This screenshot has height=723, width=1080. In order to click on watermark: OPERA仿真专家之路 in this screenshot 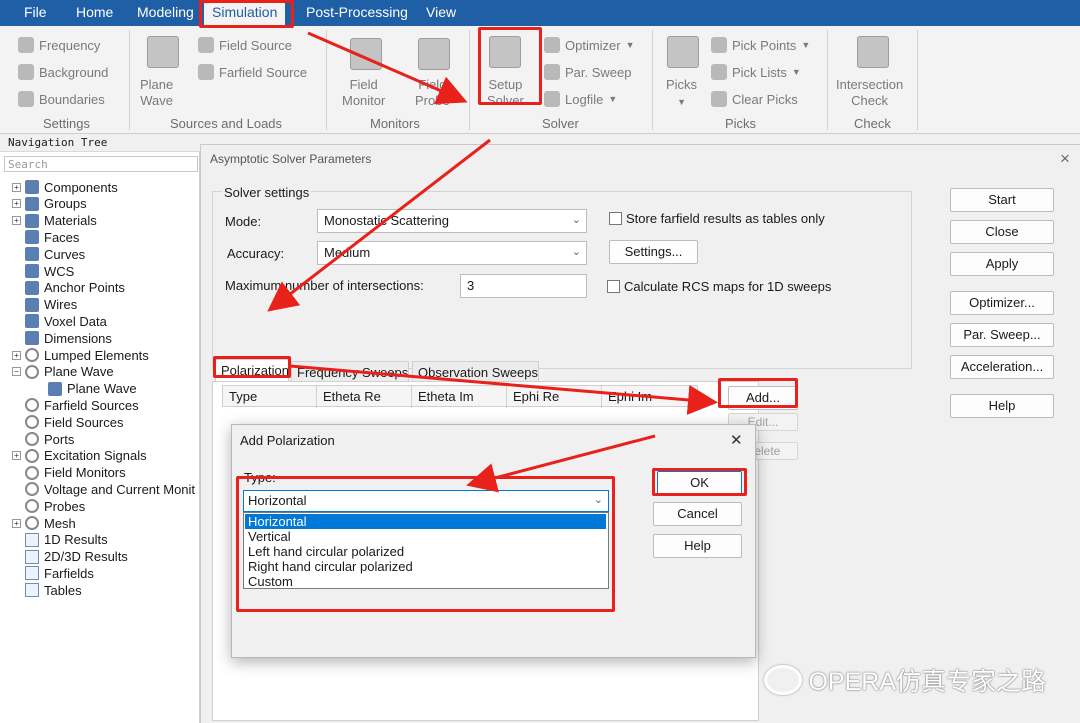, I will do `click(905, 680)`.